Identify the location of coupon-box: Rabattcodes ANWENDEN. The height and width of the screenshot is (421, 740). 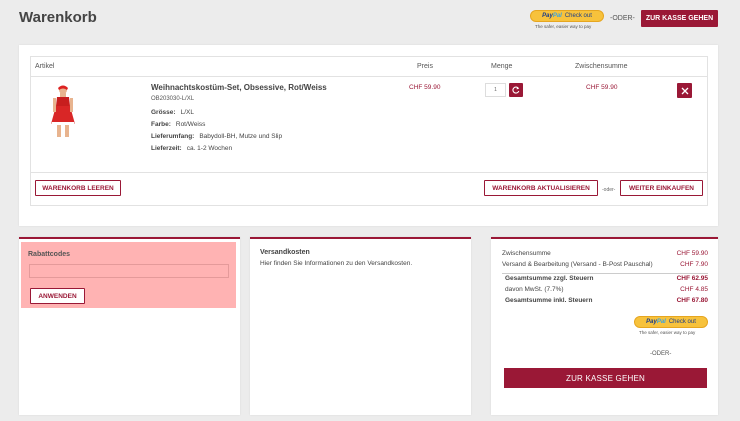
(128, 275).